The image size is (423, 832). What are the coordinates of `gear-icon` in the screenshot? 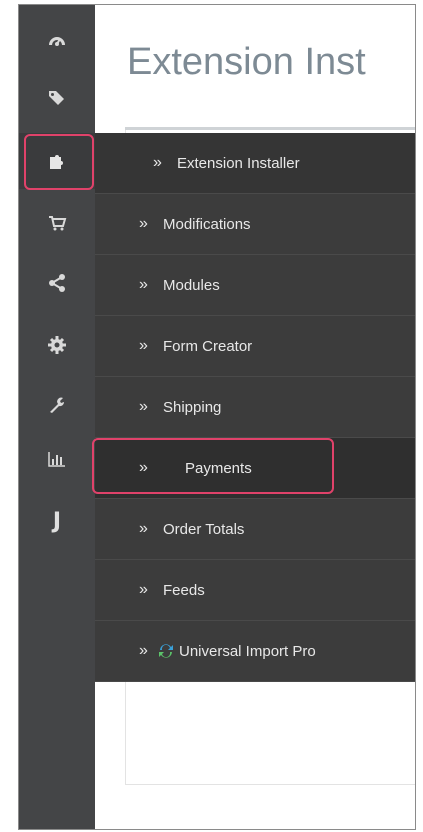 It's located at (57, 345).